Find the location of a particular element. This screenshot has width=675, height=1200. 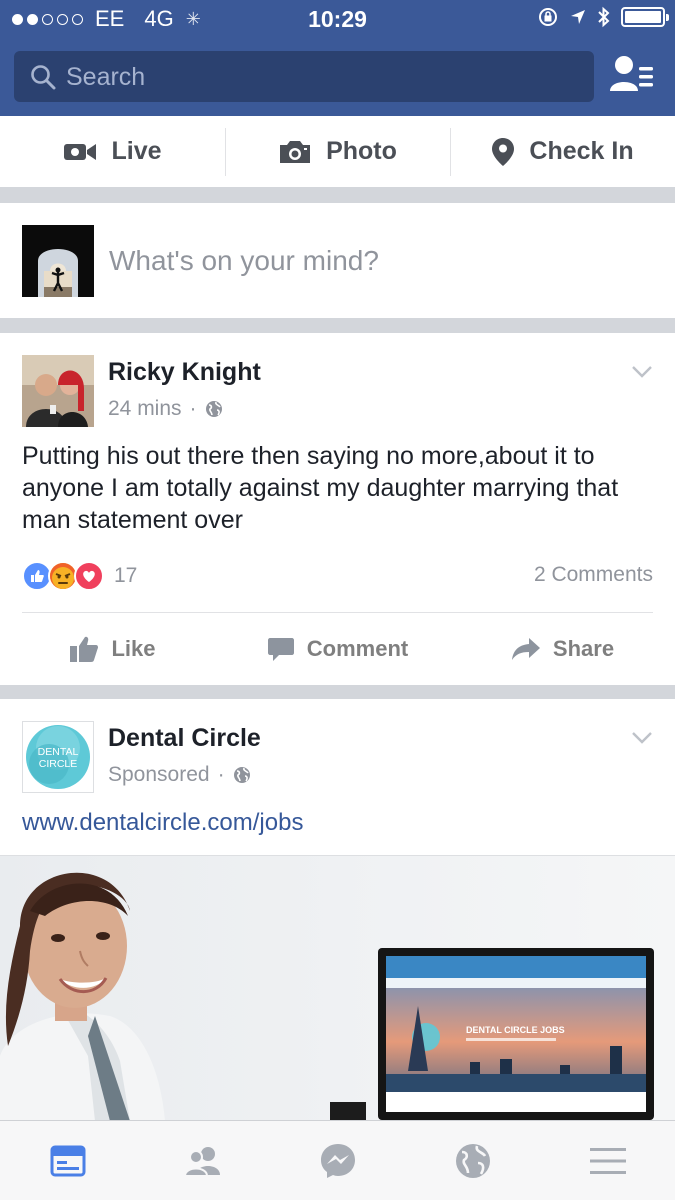

reactions-summary: 17 is located at coordinates (79, 576).